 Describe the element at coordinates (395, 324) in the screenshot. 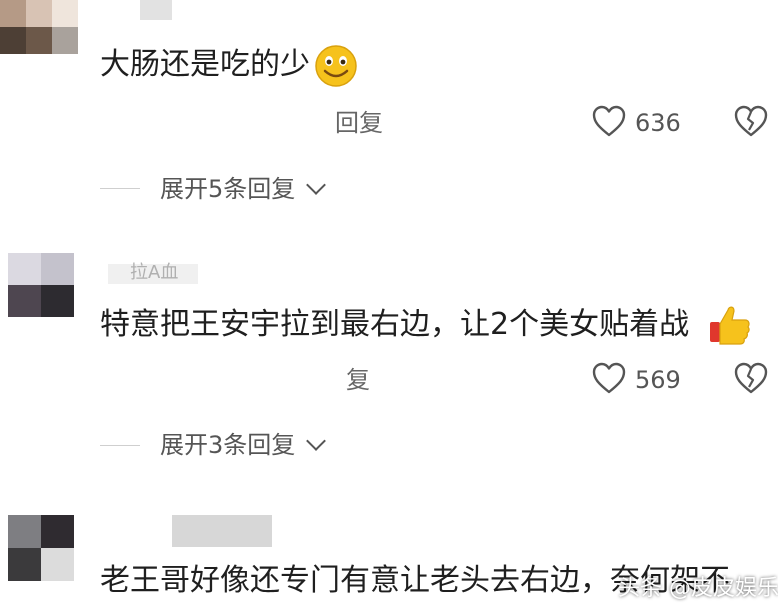

I see `comment-text: 特意把王安宇拉到最右边，让2个美女贴着战` at that location.